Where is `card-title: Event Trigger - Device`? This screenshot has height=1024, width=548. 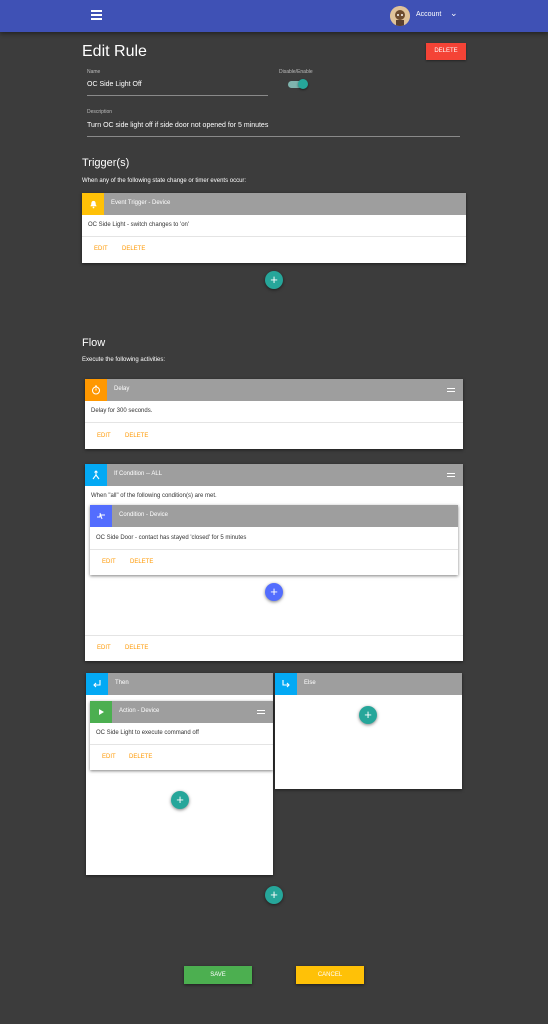
card-title: Event Trigger - Device is located at coordinates (141, 203).